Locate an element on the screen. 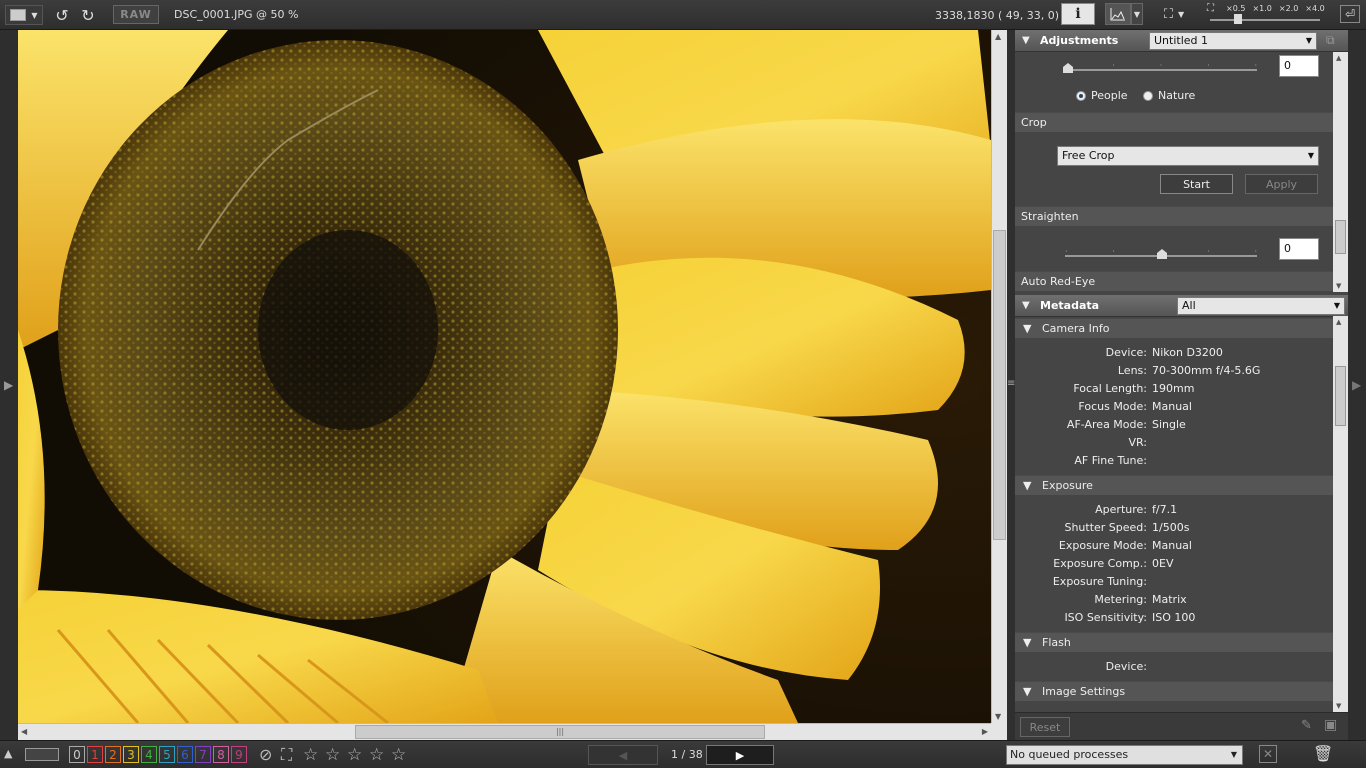 Image resolution: width=1366 pixels, height=768 pixels. histogram-menu-arrow: ▼ is located at coordinates (1137, 14).